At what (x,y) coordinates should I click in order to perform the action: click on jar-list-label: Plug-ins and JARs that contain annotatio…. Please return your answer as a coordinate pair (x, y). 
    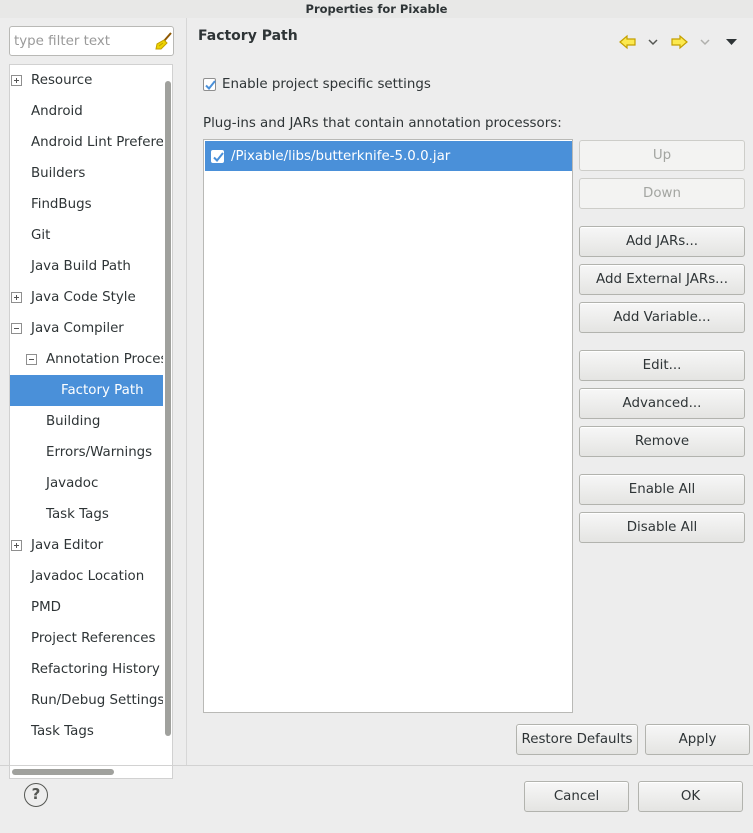
    Looking at the image, I should click on (382, 123).